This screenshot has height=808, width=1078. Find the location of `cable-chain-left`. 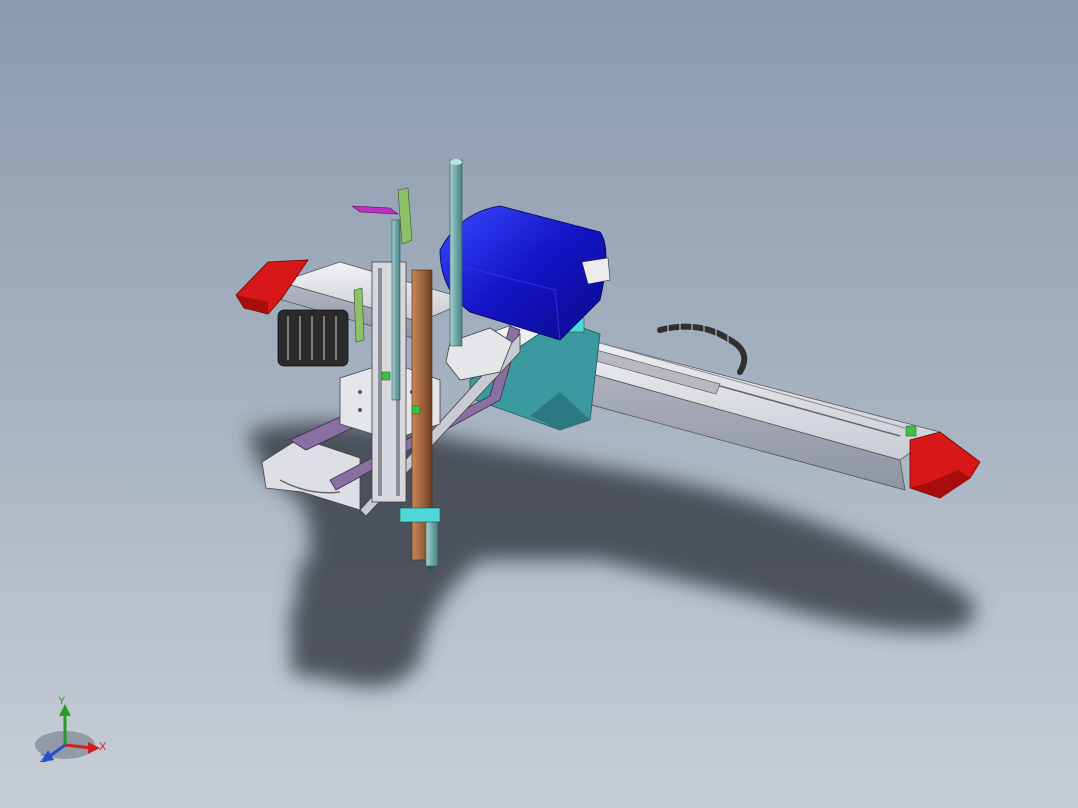

cable-chain-left is located at coordinates (313, 338).